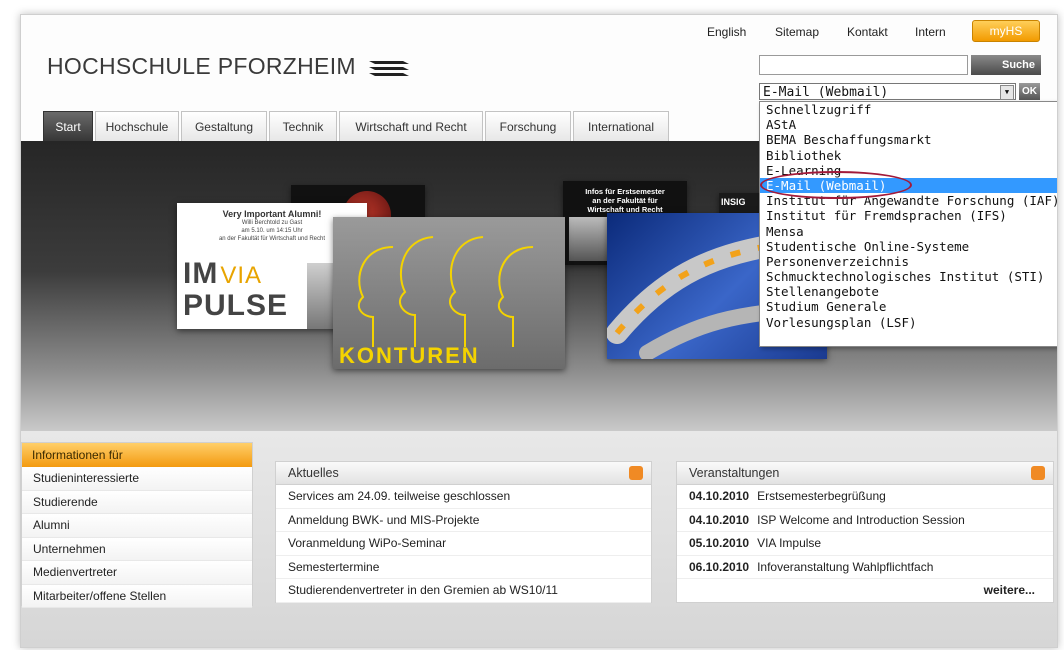 The image size is (1064, 650). What do you see at coordinates (411, 126) in the screenshot?
I see `tab-wirtschaft-und-recht: Wirtschaft und Recht` at bounding box center [411, 126].